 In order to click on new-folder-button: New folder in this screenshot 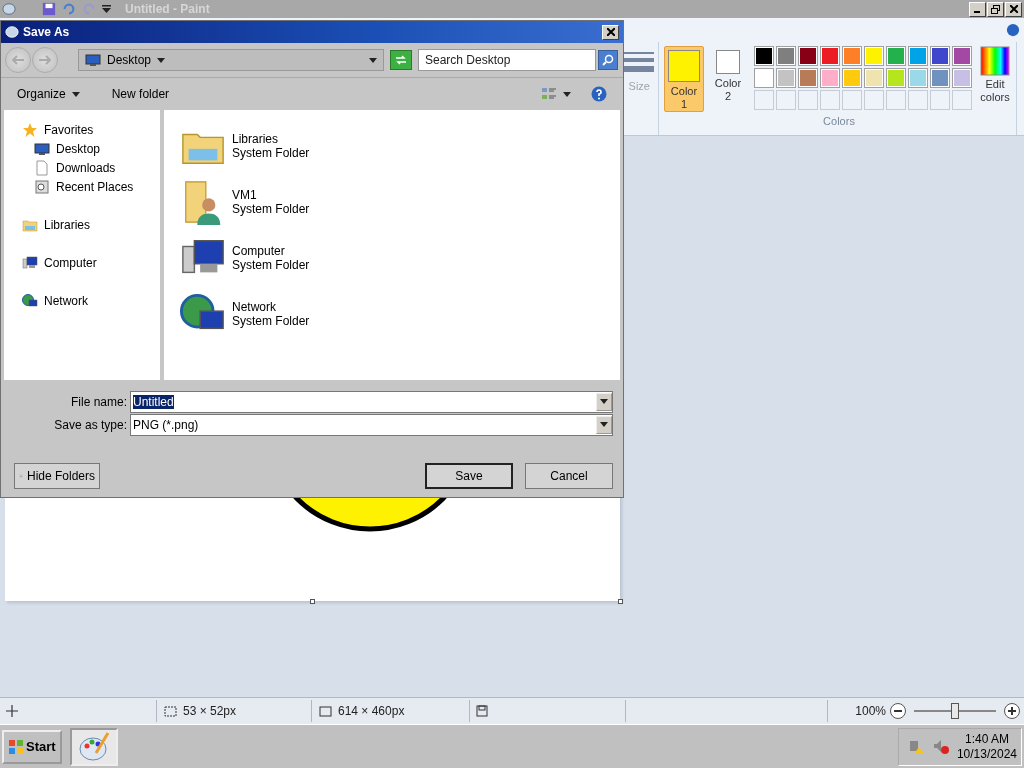, I will do `click(140, 94)`.